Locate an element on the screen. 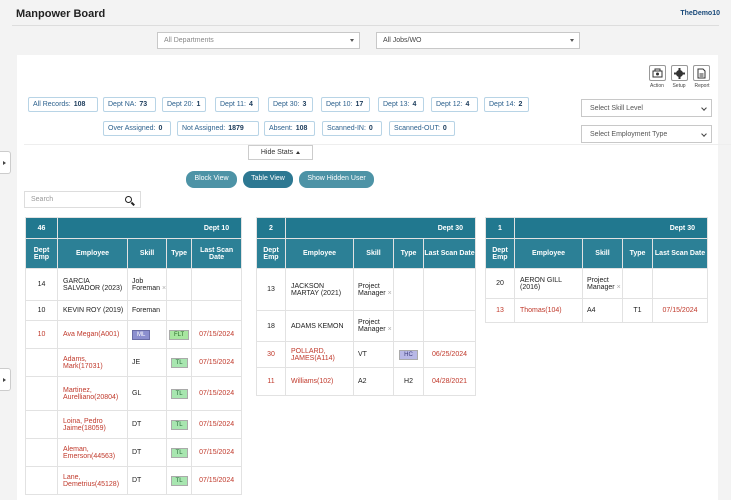  report-label: Report is located at coordinates (702, 86).